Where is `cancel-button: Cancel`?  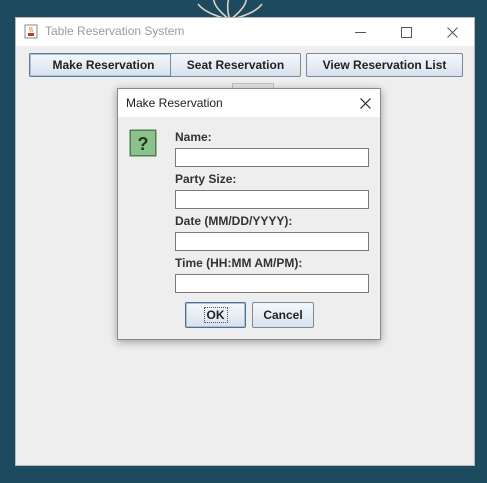 cancel-button: Cancel is located at coordinates (283, 315).